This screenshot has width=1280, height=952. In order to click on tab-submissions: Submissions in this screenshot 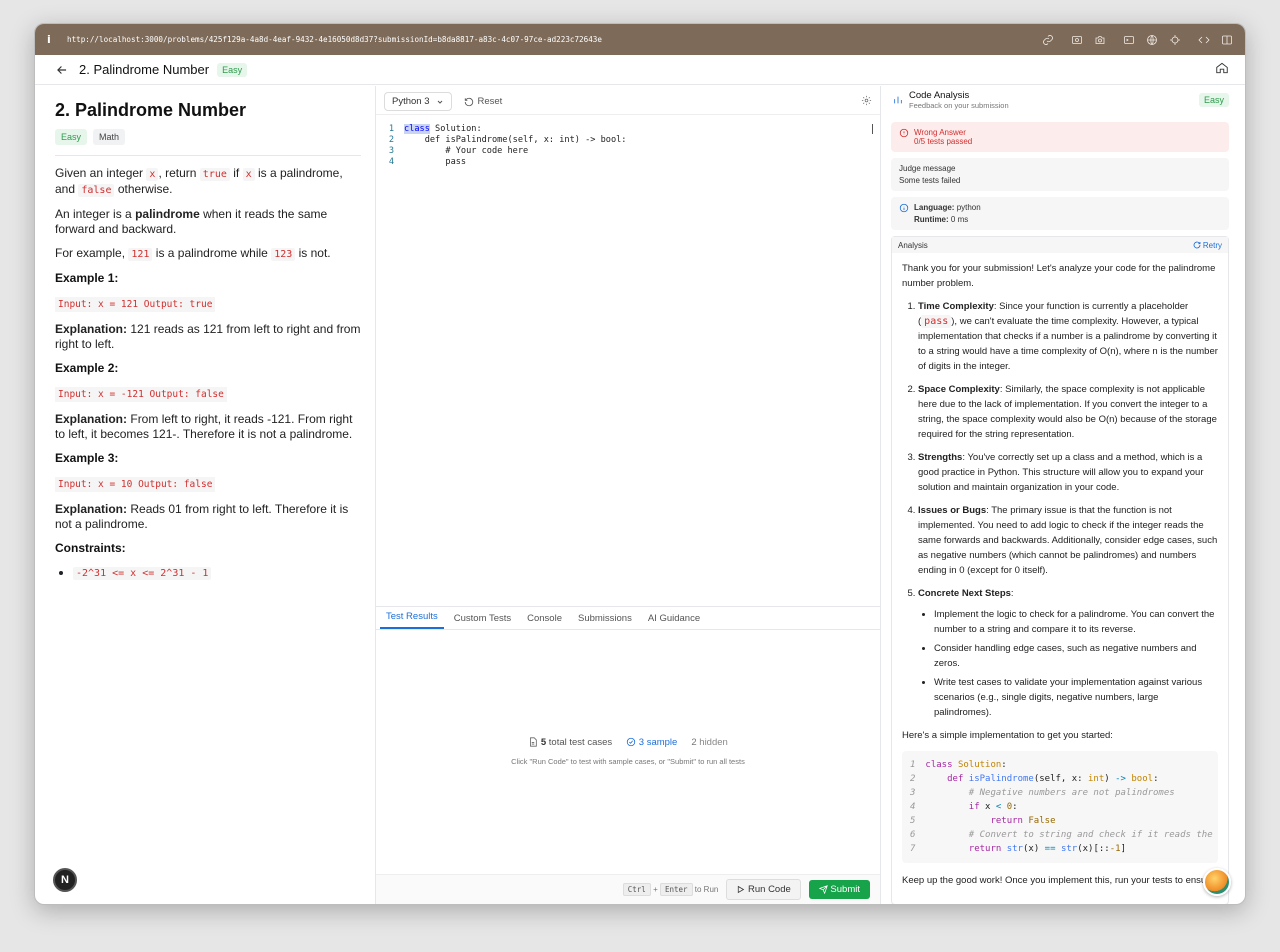, I will do `click(605, 621)`.